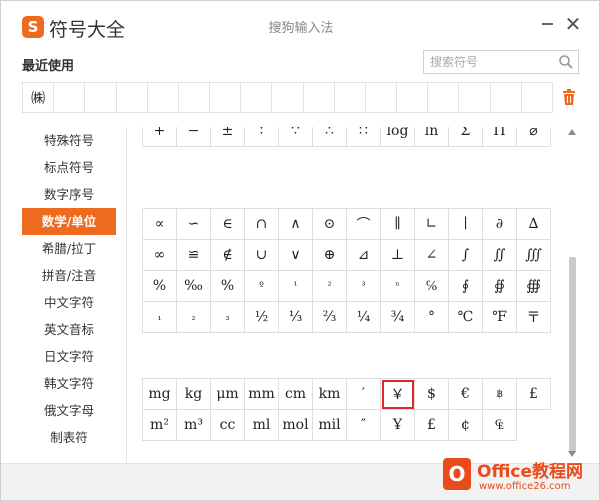 This screenshot has width=600, height=501. I want to click on vertical-scrollbar, so click(572, 295).